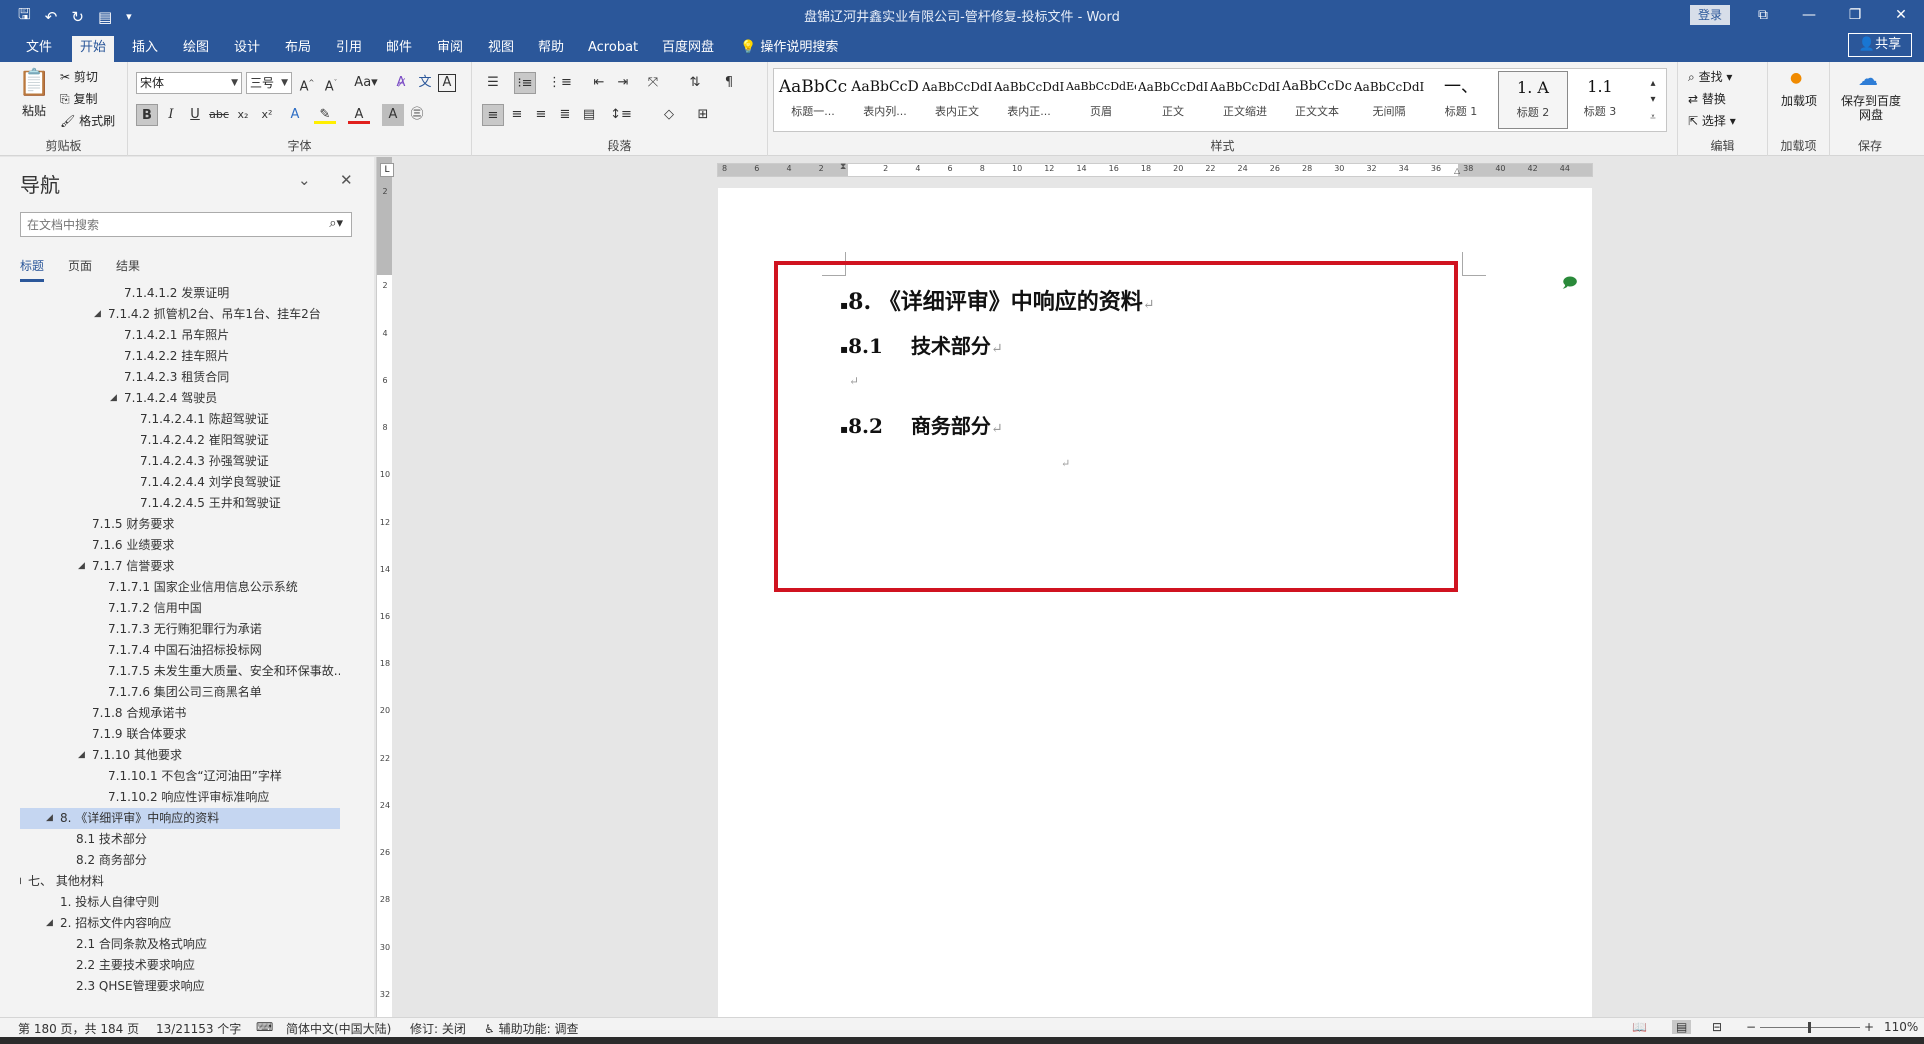 The width and height of the screenshot is (1924, 1044). What do you see at coordinates (695, 83) in the screenshot?
I see `sort-icon: ⇅` at bounding box center [695, 83].